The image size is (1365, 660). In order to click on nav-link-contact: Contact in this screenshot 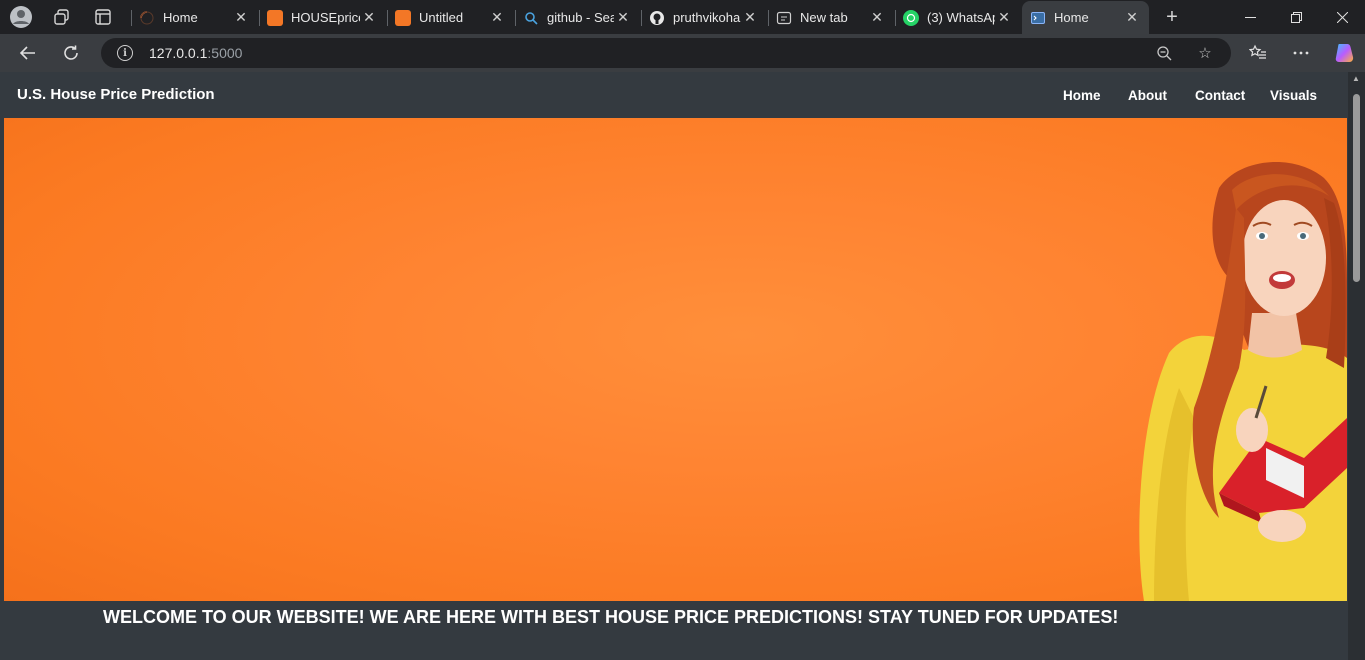, I will do `click(1220, 95)`.